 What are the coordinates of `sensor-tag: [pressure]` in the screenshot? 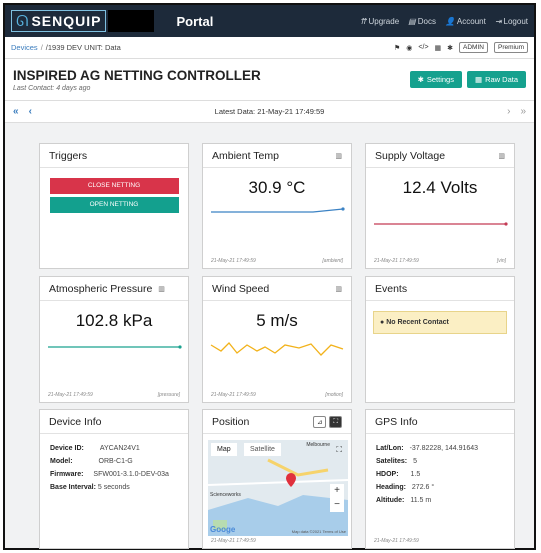 It's located at (168, 395).